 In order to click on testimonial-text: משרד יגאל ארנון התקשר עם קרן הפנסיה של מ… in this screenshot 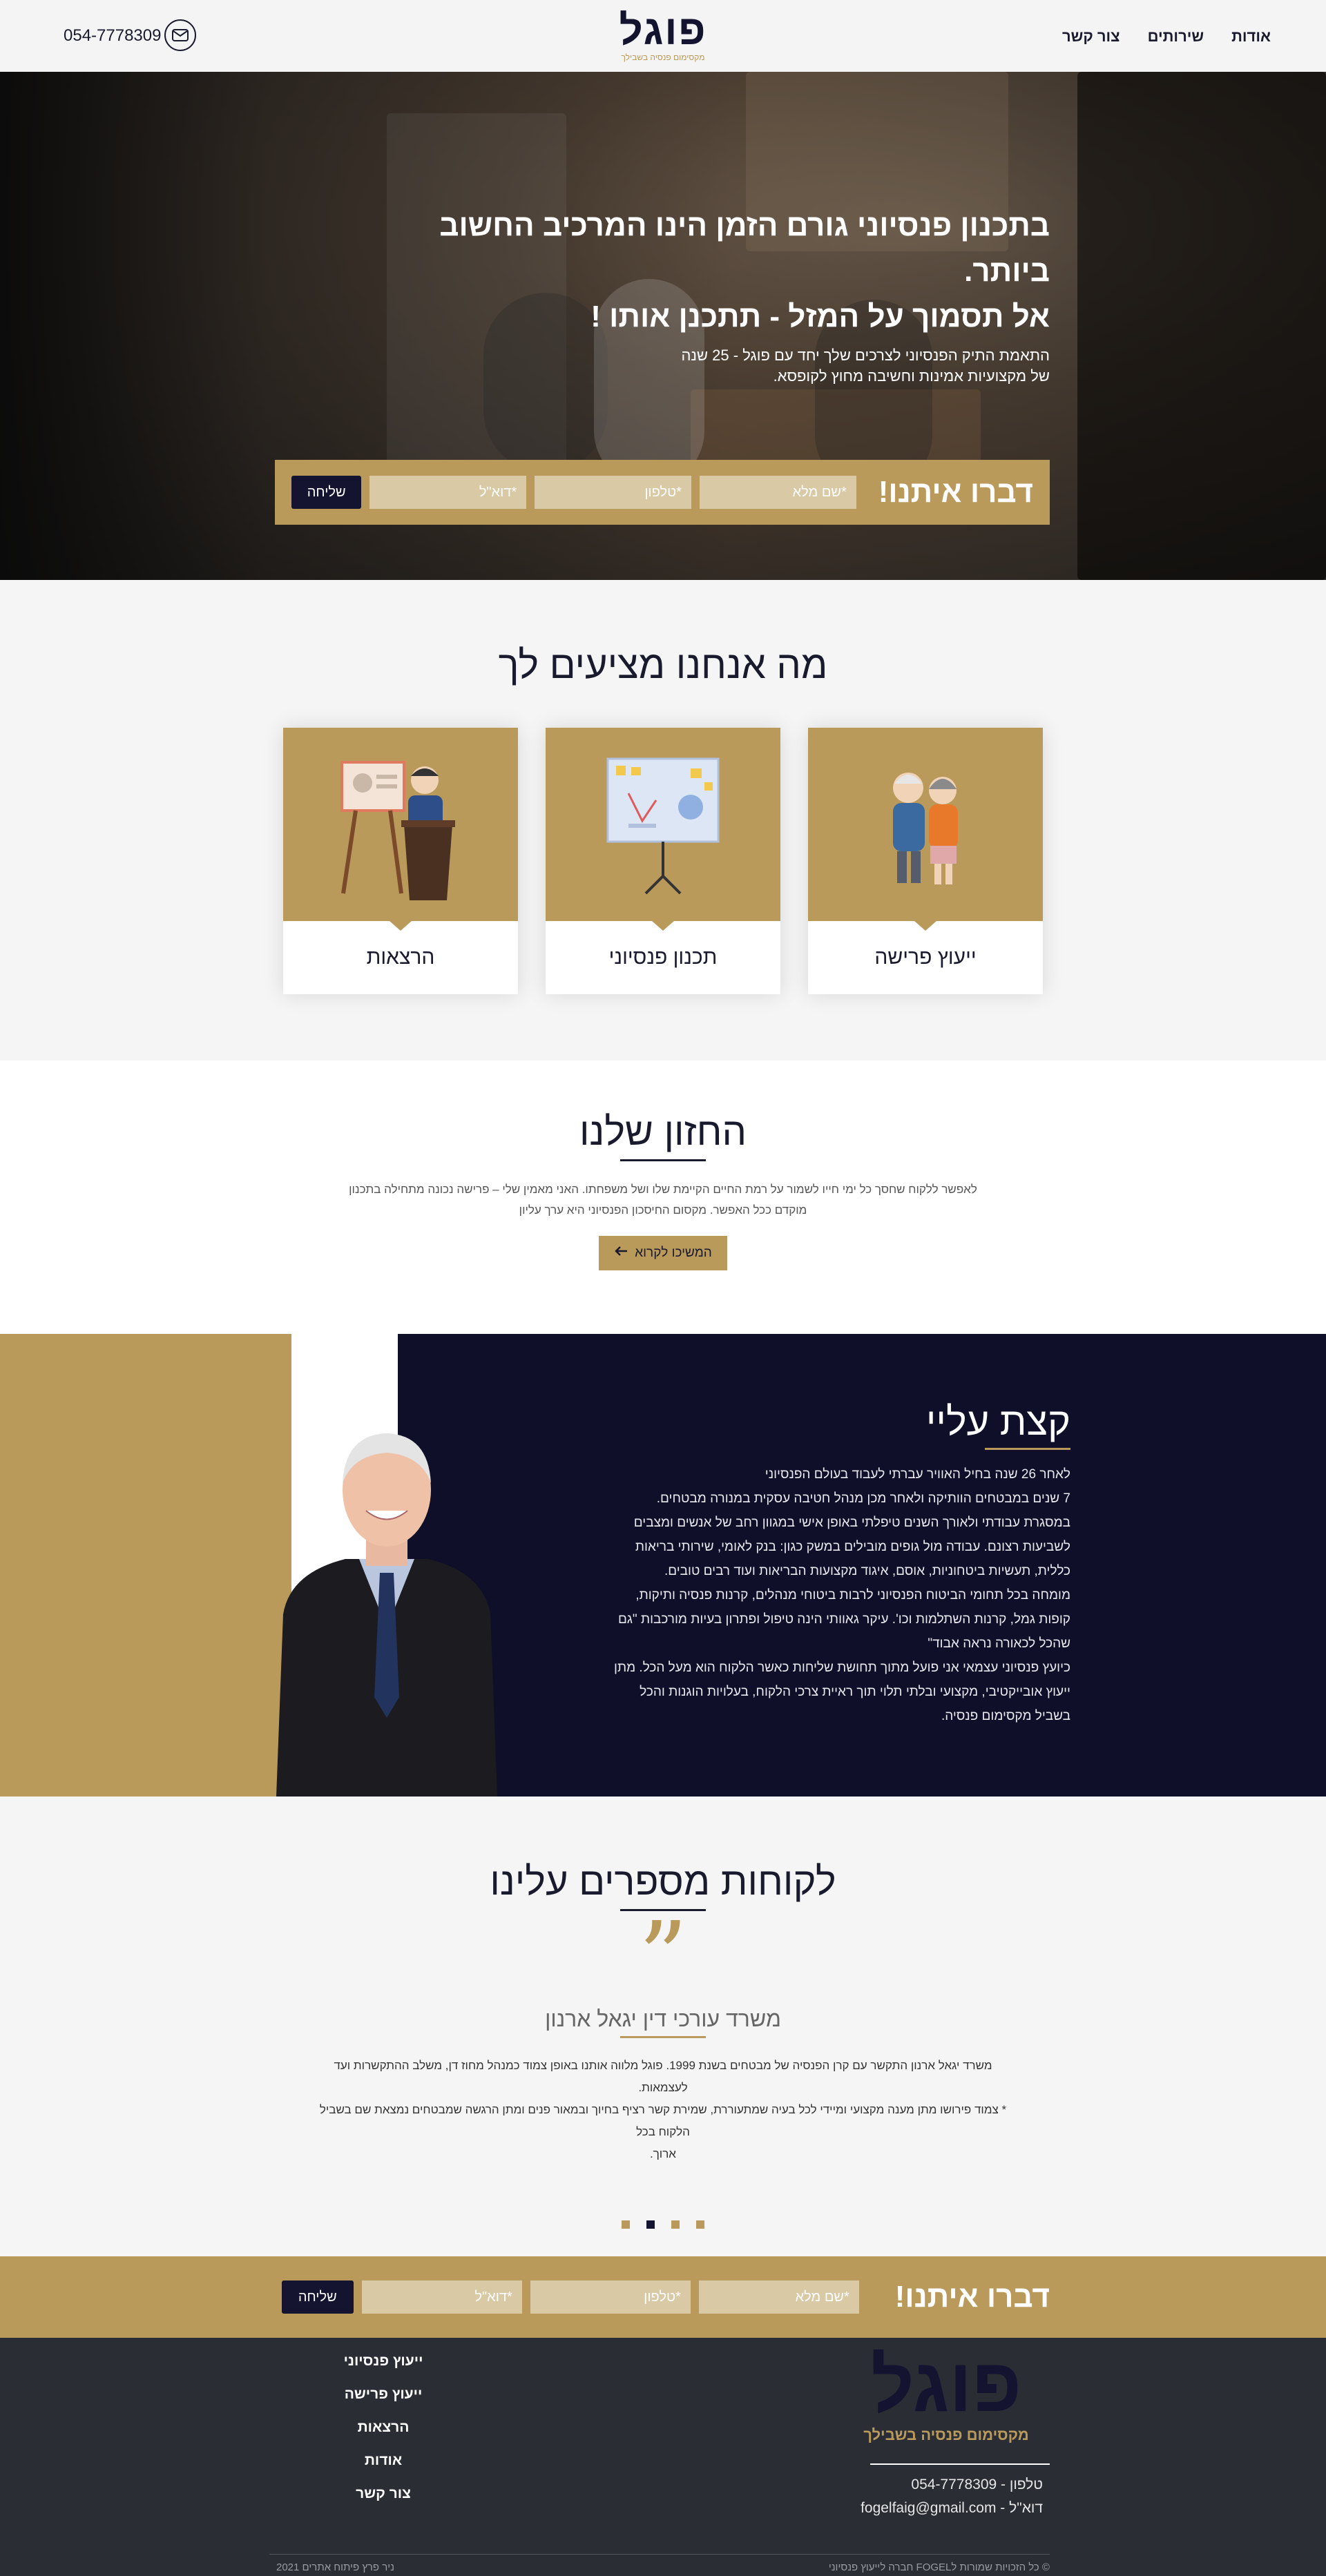, I will do `click(663, 2110)`.